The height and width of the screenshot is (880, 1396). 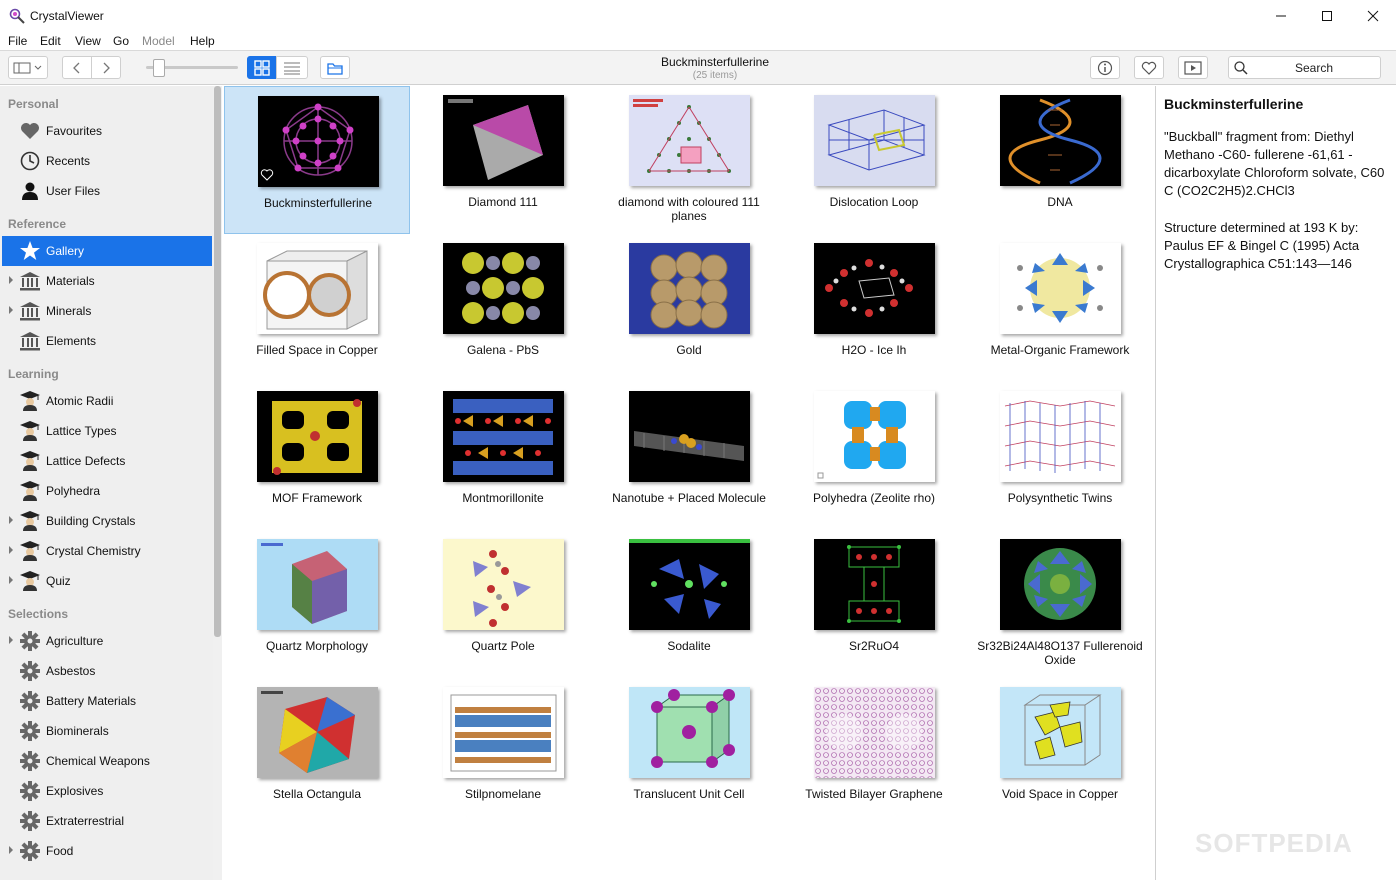 What do you see at coordinates (107, 311) in the screenshot?
I see `sidebar-item-minerals: Minerals` at bounding box center [107, 311].